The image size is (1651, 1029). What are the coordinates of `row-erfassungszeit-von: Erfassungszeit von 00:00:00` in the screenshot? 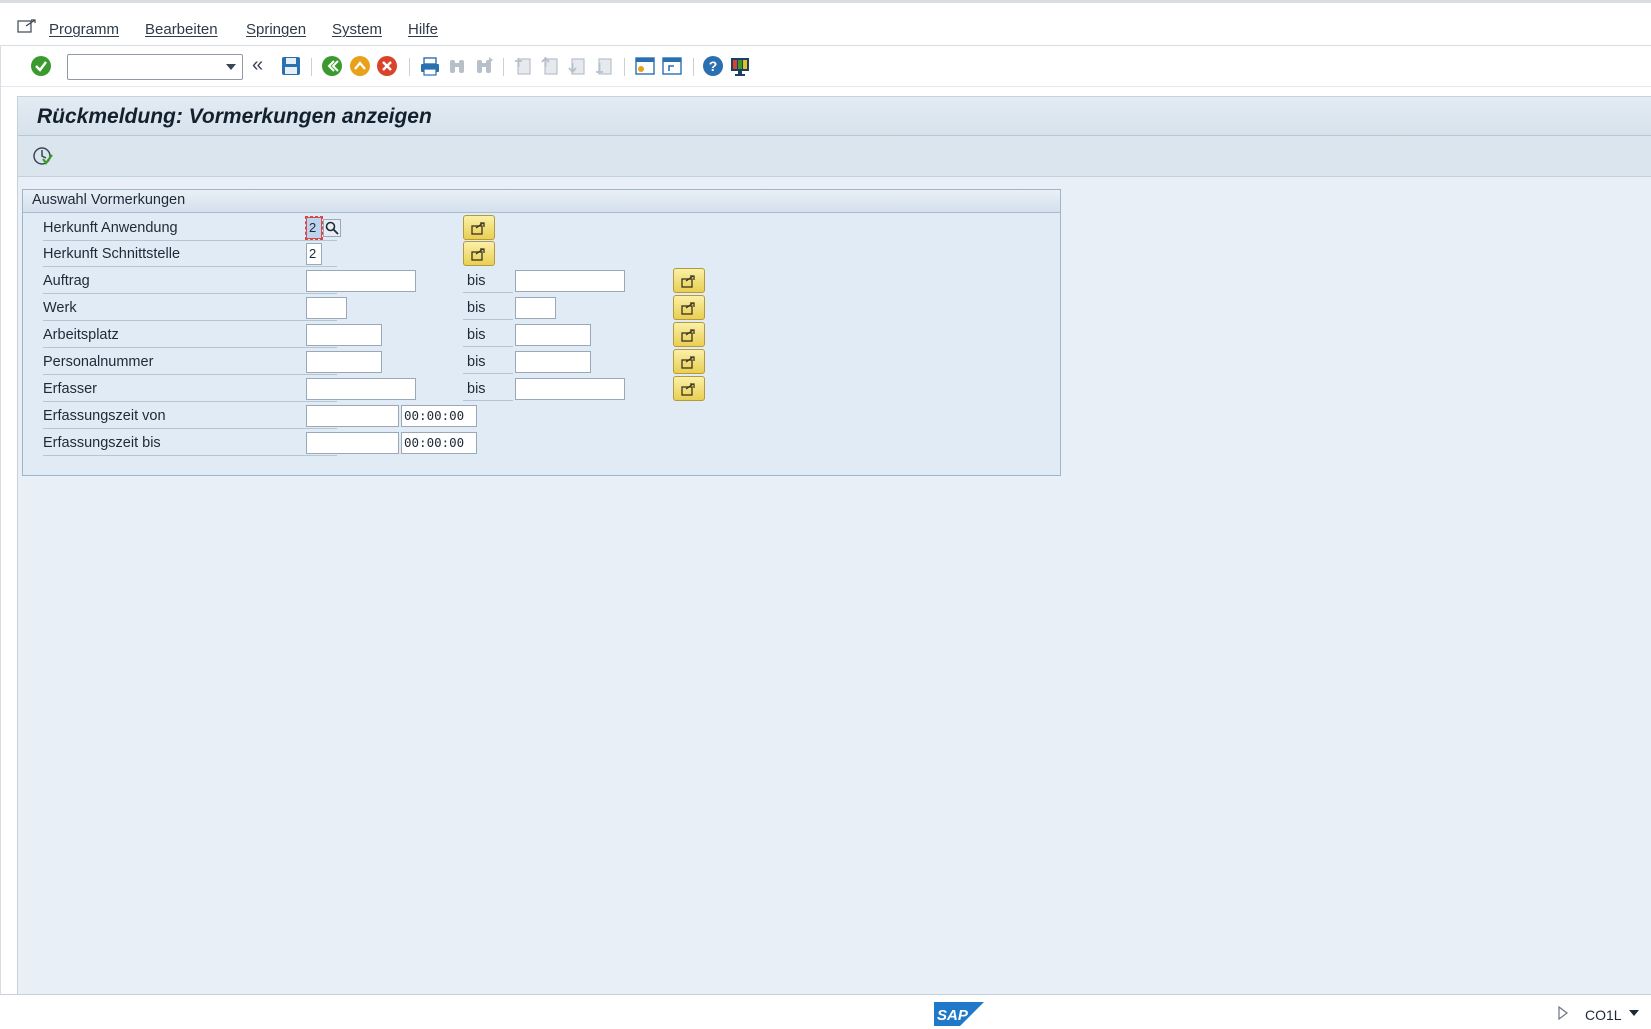 It's located at (541, 415).